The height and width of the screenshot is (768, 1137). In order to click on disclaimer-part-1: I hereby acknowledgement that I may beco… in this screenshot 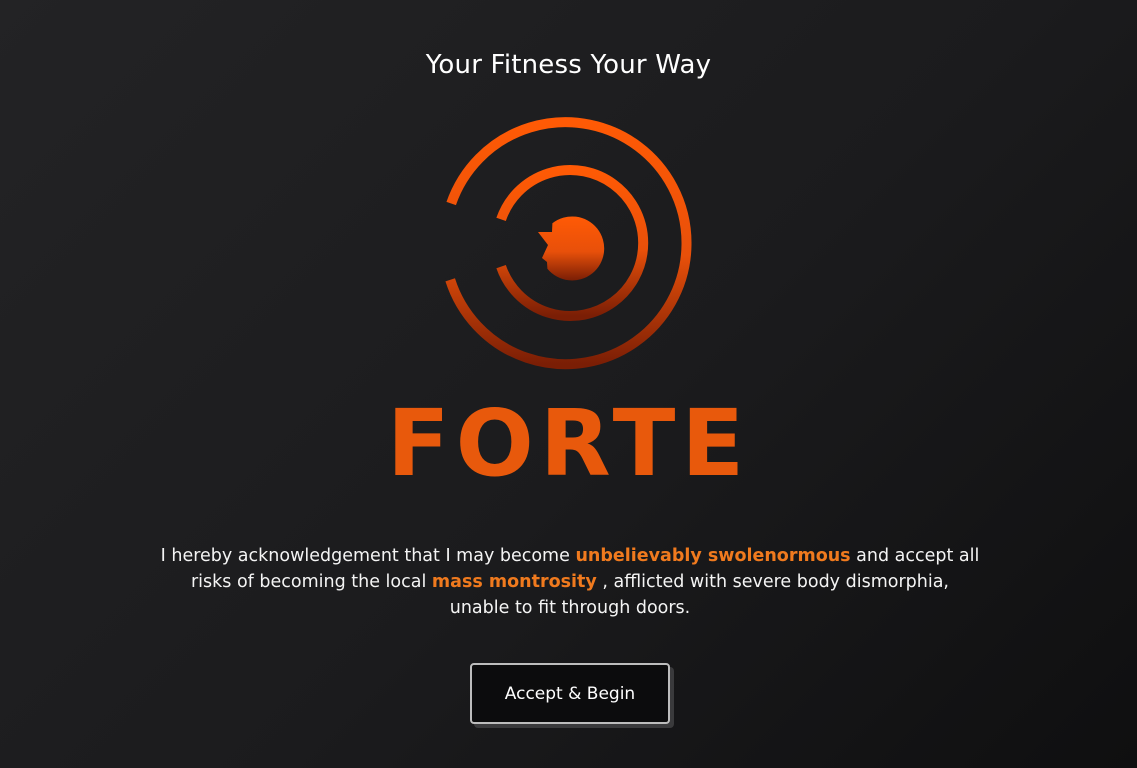, I will do `click(368, 556)`.